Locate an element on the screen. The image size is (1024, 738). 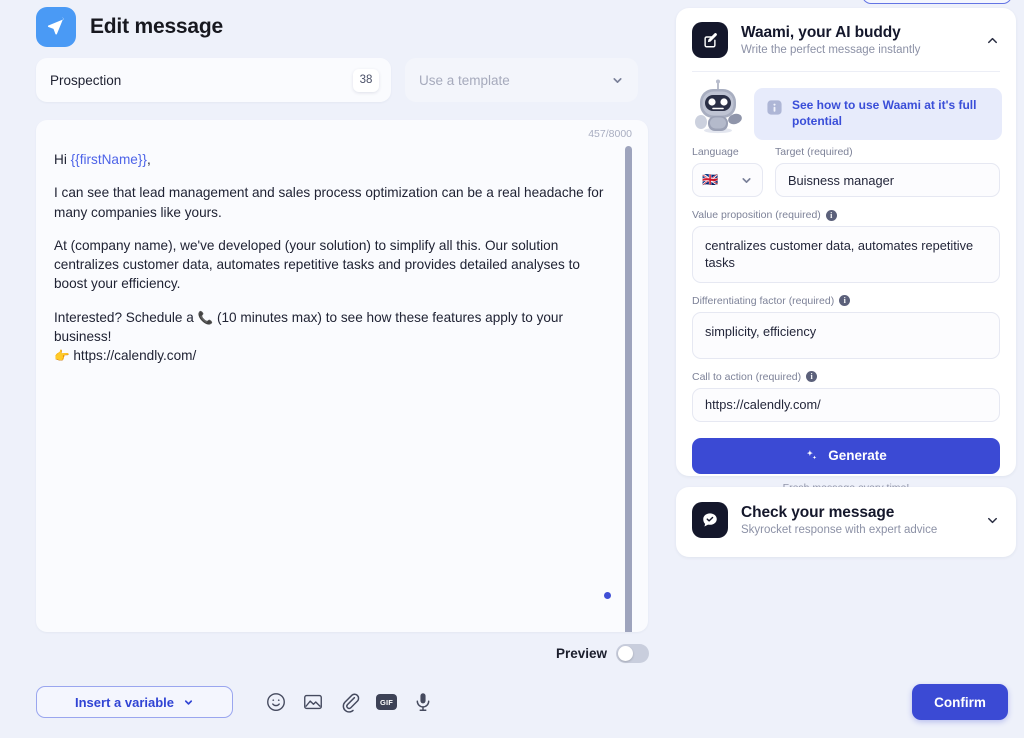
message-paragraph-greeting: Hi {{firstName}}, is located at coordinates (334, 159).